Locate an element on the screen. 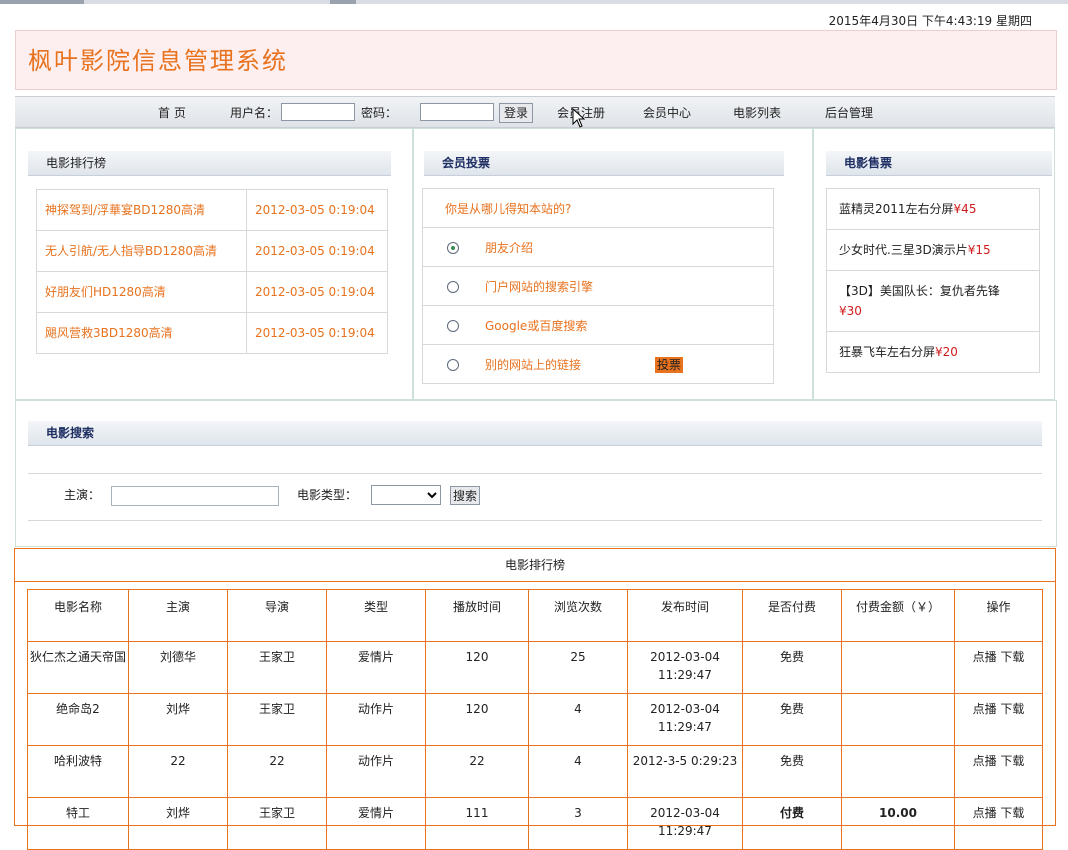 The height and width of the screenshot is (850, 1068). ticket-name: 【3D】美国队长：复仇者先锋 is located at coordinates (919, 291).